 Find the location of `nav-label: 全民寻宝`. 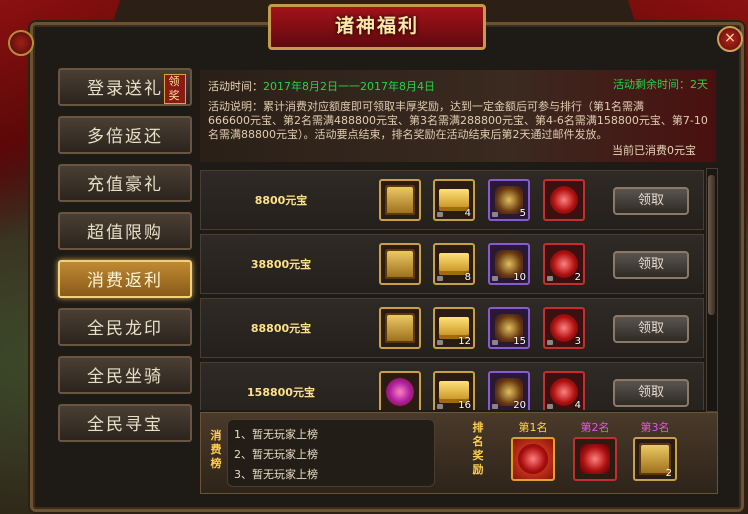

nav-label: 全民寻宝 is located at coordinates (125, 425).